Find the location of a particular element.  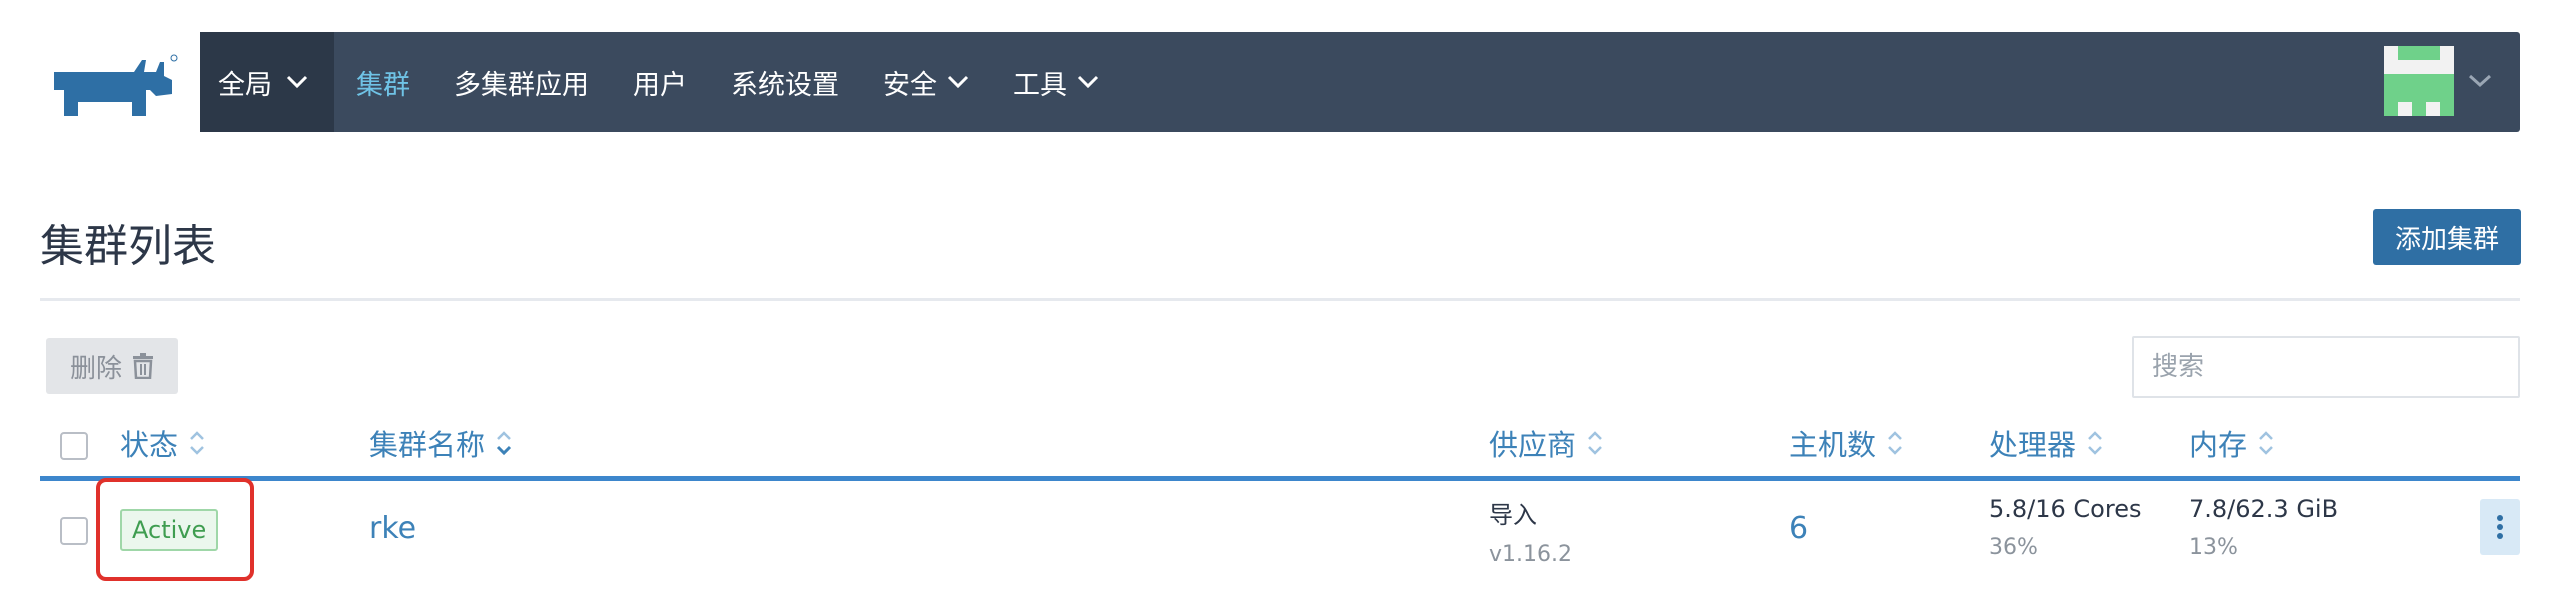

page-title: 集群列表 is located at coordinates (128, 246).